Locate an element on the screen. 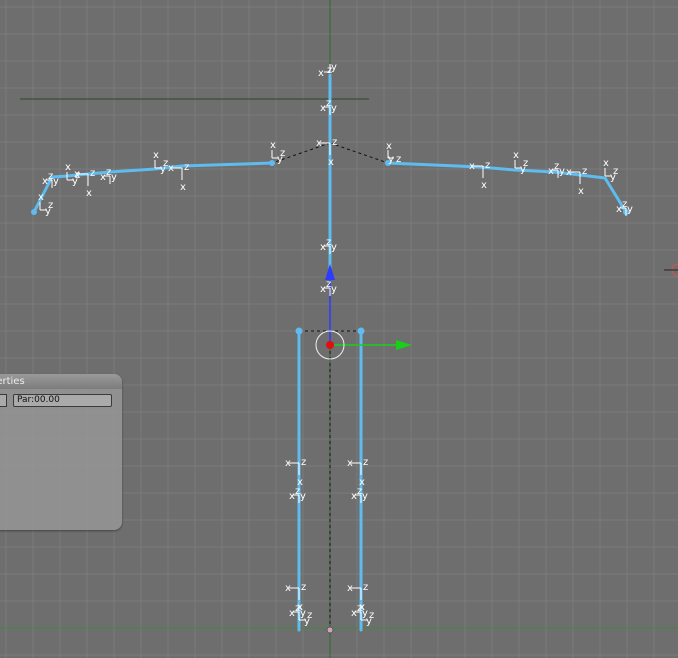 The height and width of the screenshot is (658, 678). properties-row: Par:00.00 is located at coordinates (61, 401).